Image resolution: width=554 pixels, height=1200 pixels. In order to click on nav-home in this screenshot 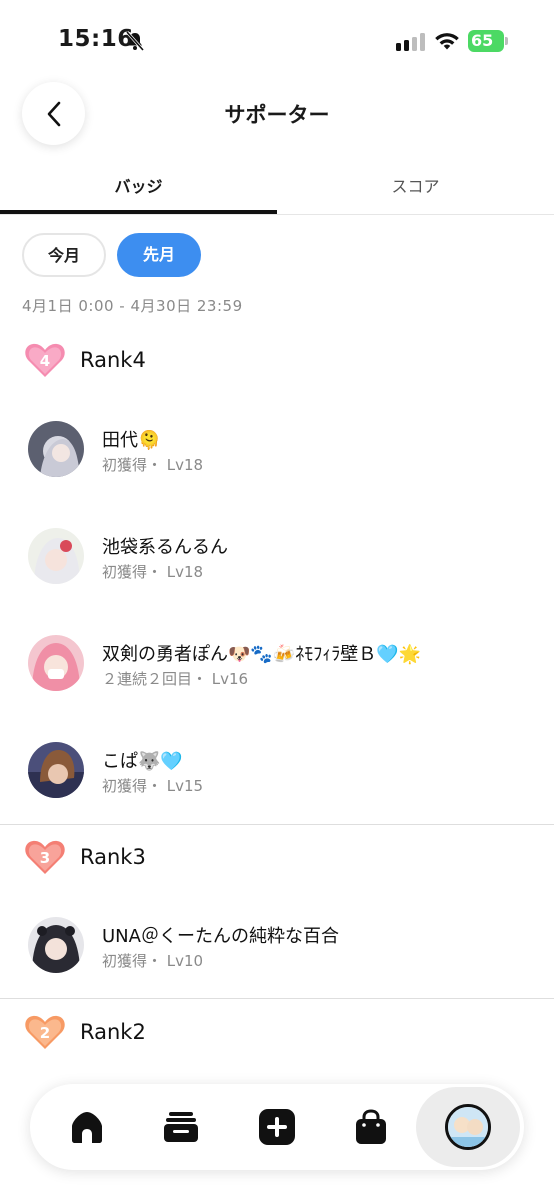, I will do `click(87, 1127)`.